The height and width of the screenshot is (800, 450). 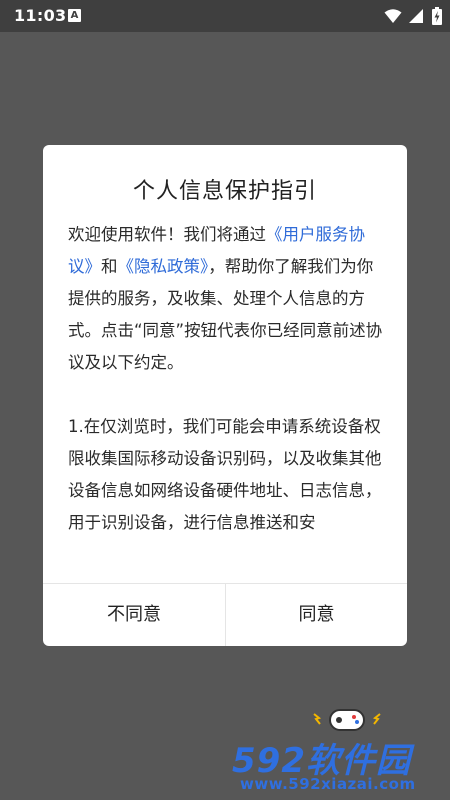 I want to click on agree-button: 同意, so click(x=316, y=615).